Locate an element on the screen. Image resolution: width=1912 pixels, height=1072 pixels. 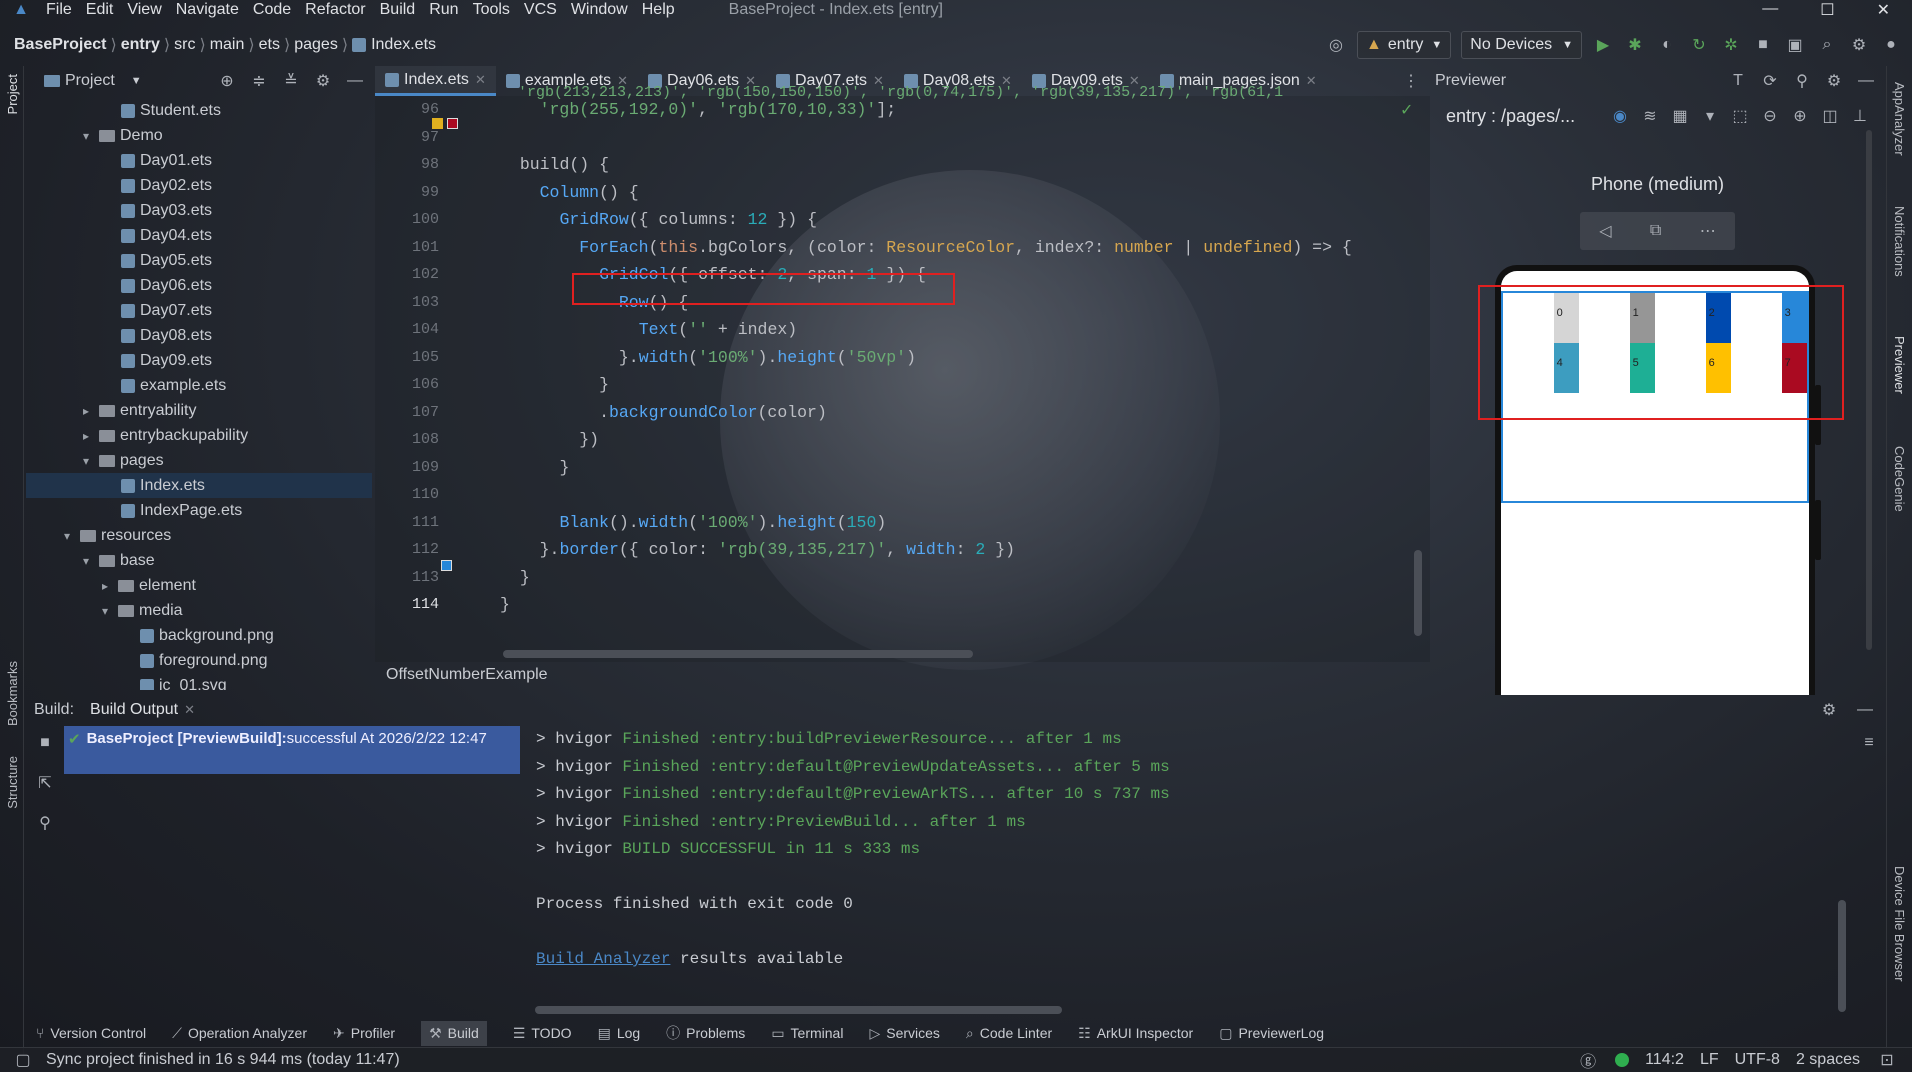
codegenie-tool-tab: CodeGenie is located at coordinates (1899, 479).